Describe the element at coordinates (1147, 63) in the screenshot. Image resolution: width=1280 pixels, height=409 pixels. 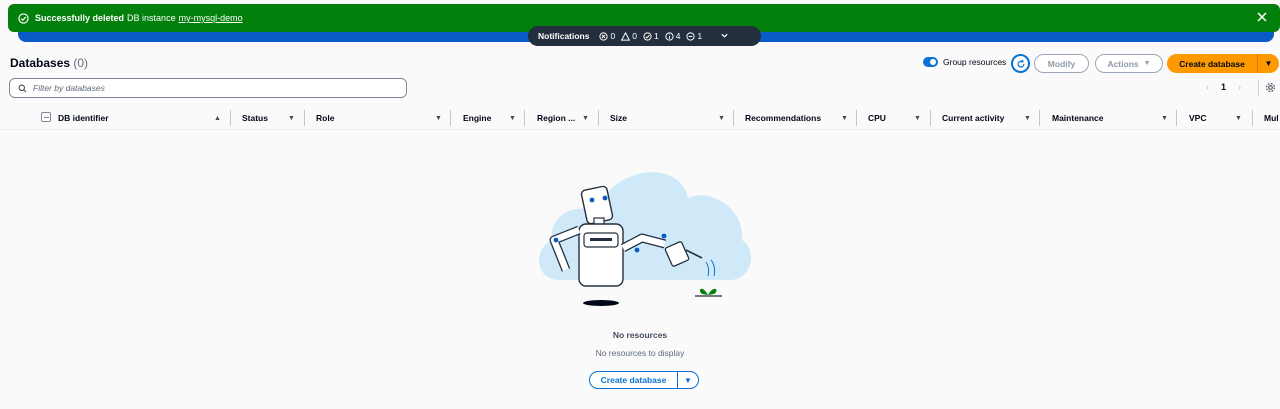
I see `caret-down-icon: ▼` at that location.